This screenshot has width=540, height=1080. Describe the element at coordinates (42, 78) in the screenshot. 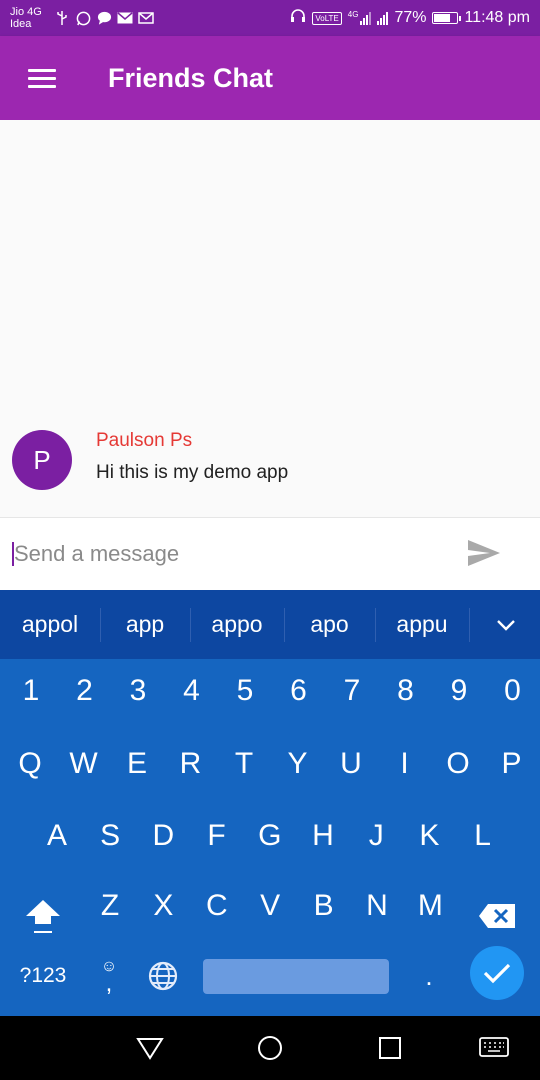

I see `hamburger-menu-icon` at that location.